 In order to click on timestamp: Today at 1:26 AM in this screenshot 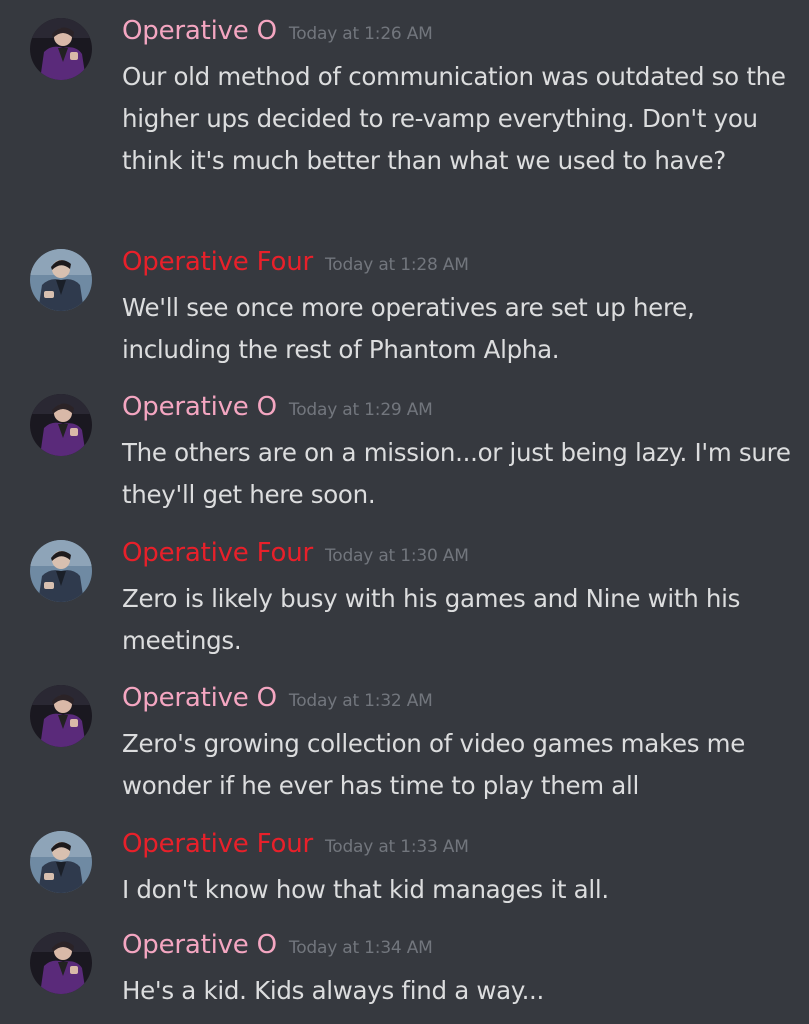, I will do `click(360, 34)`.